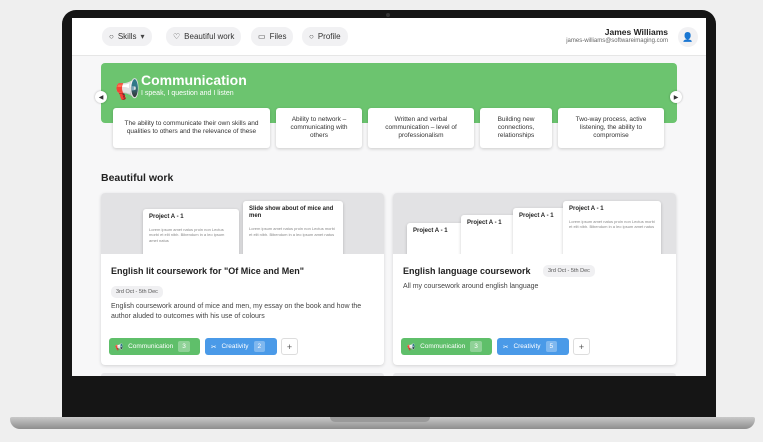 Image resolution: width=763 pixels, height=442 pixels. Describe the element at coordinates (551, 346) in the screenshot. I see `tag-count: 5` at that location.